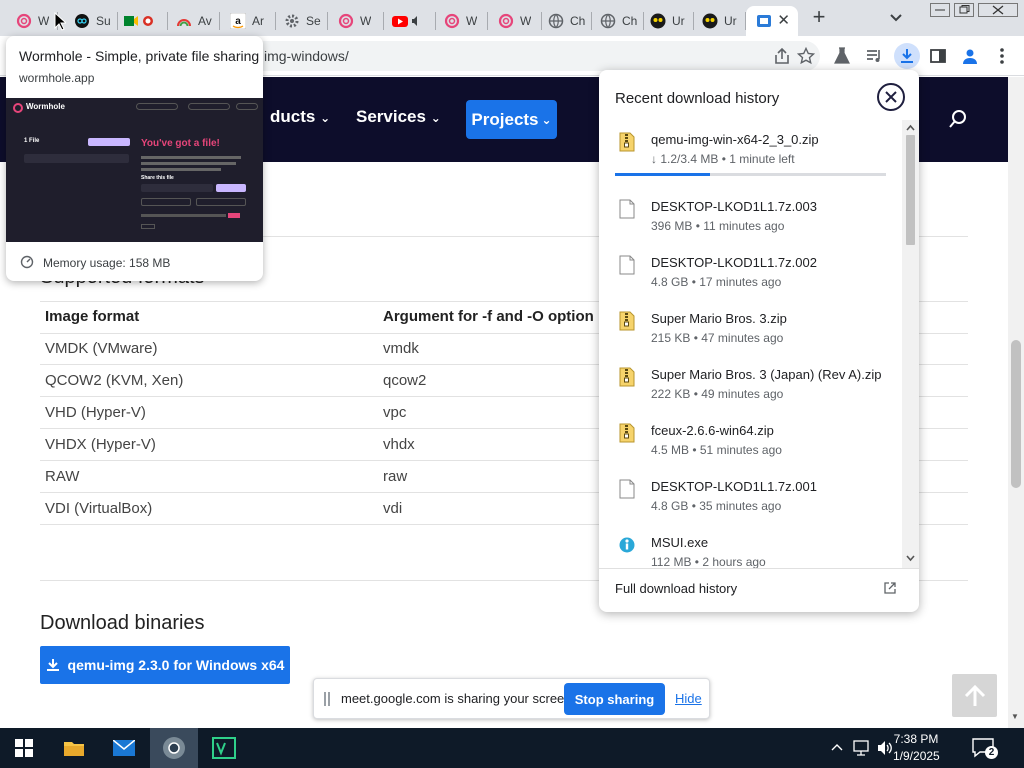  Describe the element at coordinates (964, 10) in the screenshot. I see `restore-button` at that location.